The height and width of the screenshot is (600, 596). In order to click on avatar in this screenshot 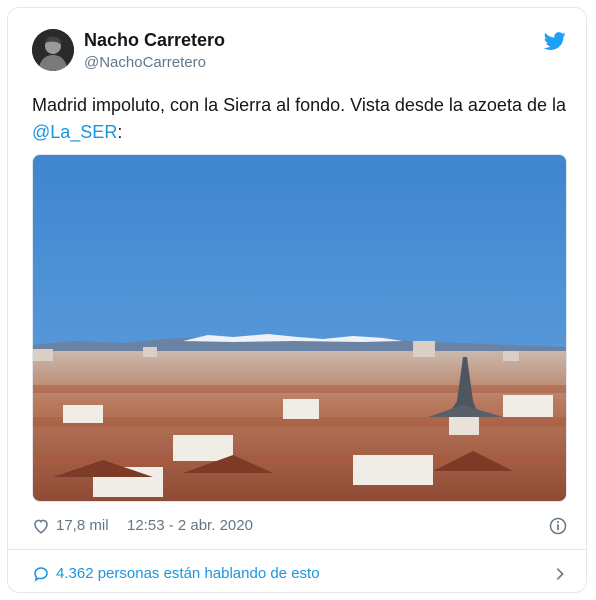, I will do `click(53, 50)`.